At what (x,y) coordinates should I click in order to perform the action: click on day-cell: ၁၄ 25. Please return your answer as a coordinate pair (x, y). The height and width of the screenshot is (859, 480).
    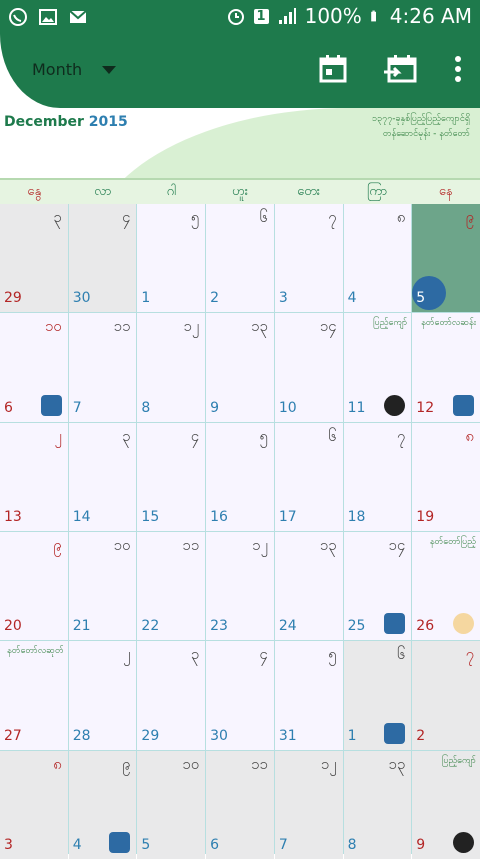
    Looking at the image, I should click on (377, 586).